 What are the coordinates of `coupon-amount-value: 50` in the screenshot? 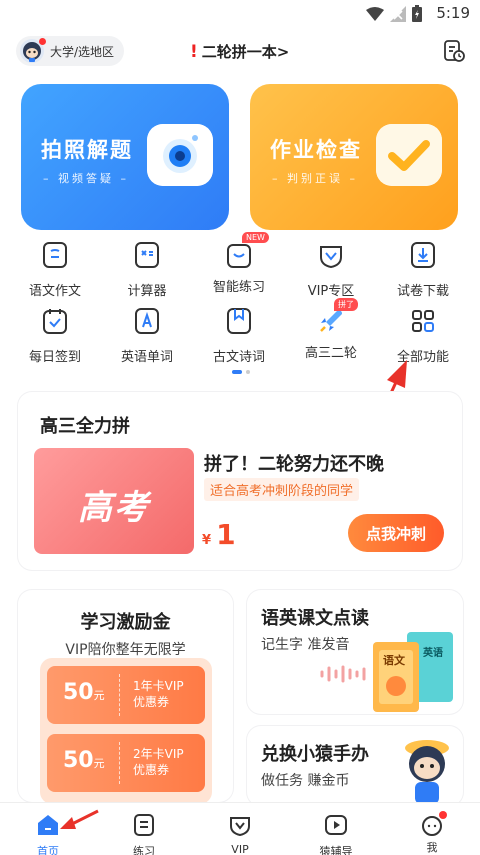 It's located at (78, 692).